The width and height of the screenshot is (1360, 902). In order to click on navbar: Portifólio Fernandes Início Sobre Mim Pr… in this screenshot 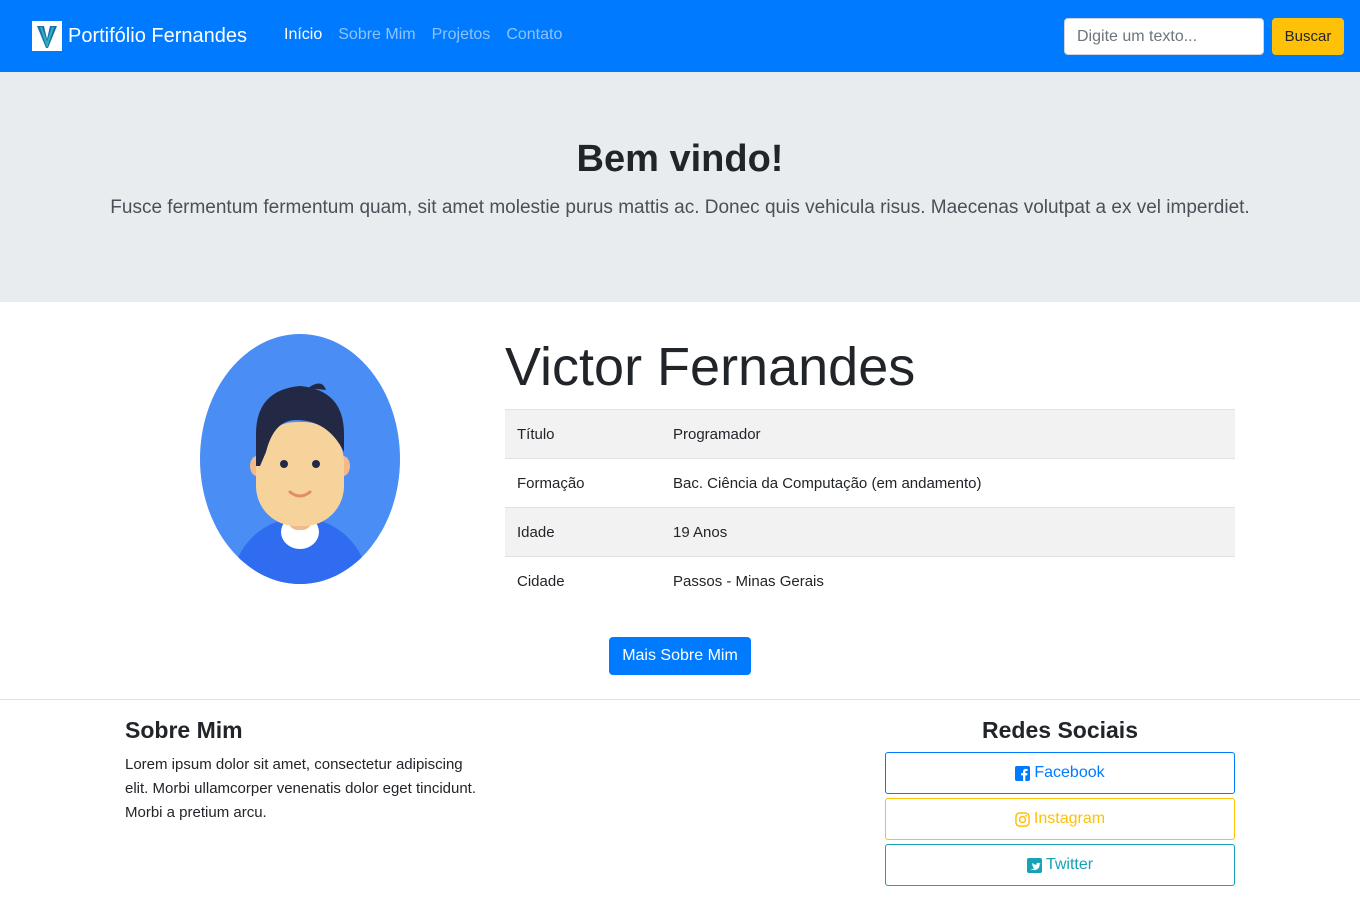, I will do `click(680, 36)`.